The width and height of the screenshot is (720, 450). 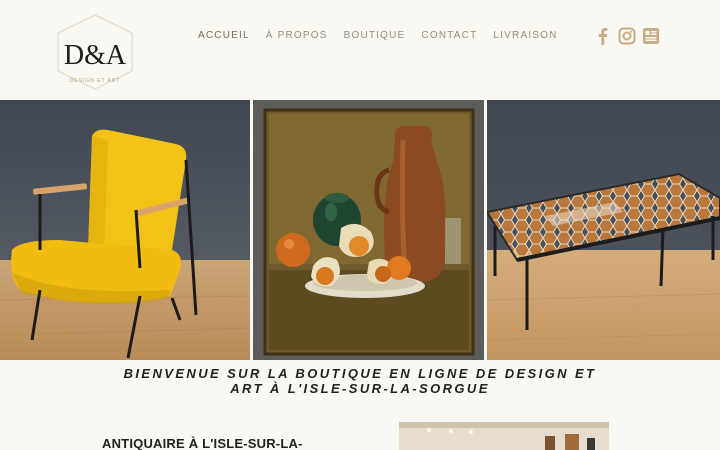 I want to click on logo: D&A DESIGN ET ART, so click(x=95, y=52).